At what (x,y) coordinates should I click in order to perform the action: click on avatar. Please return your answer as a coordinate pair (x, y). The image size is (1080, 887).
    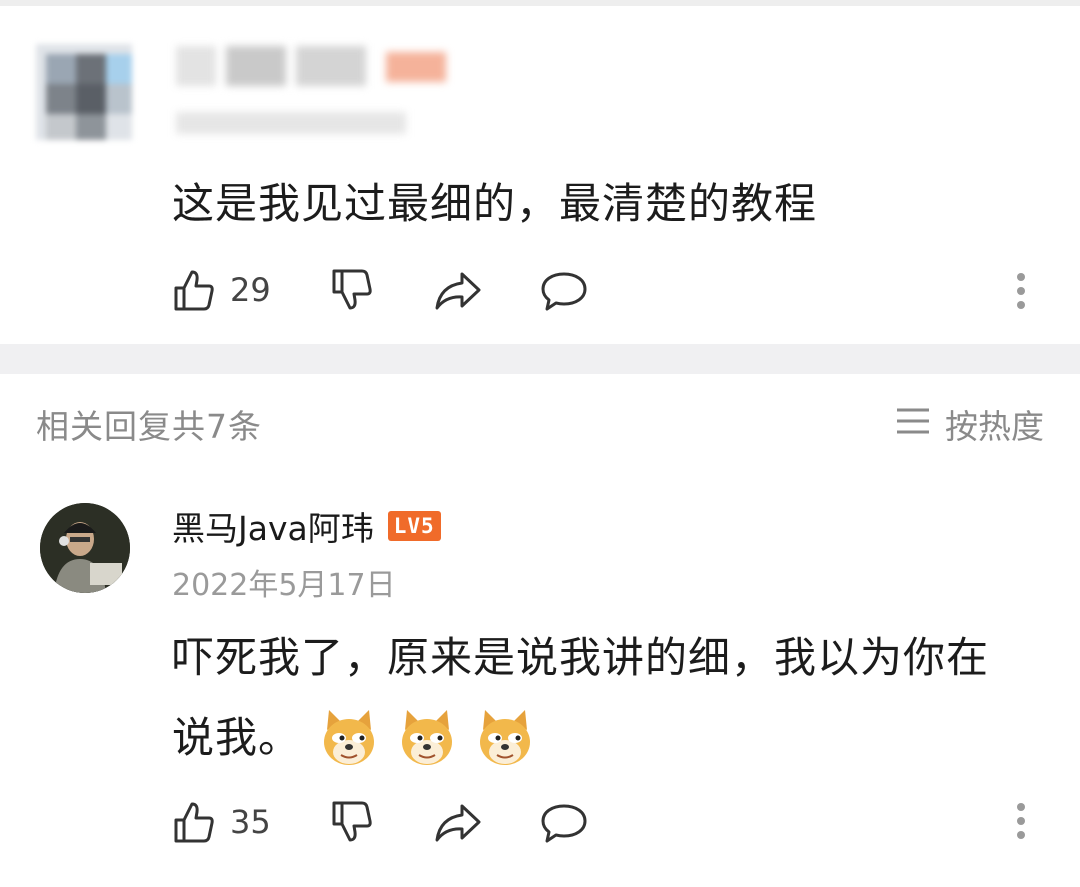
    Looking at the image, I should click on (85, 548).